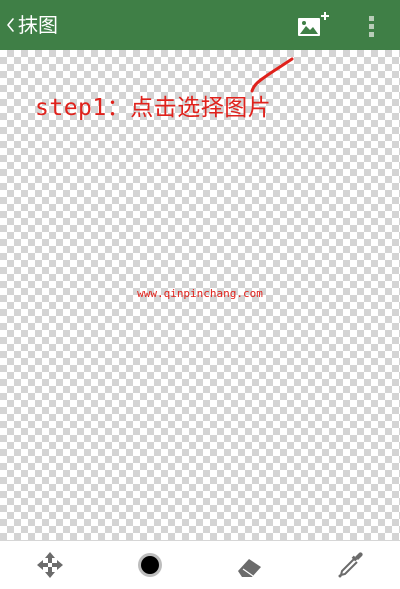  I want to click on eraser-tool-button, so click(250, 565).